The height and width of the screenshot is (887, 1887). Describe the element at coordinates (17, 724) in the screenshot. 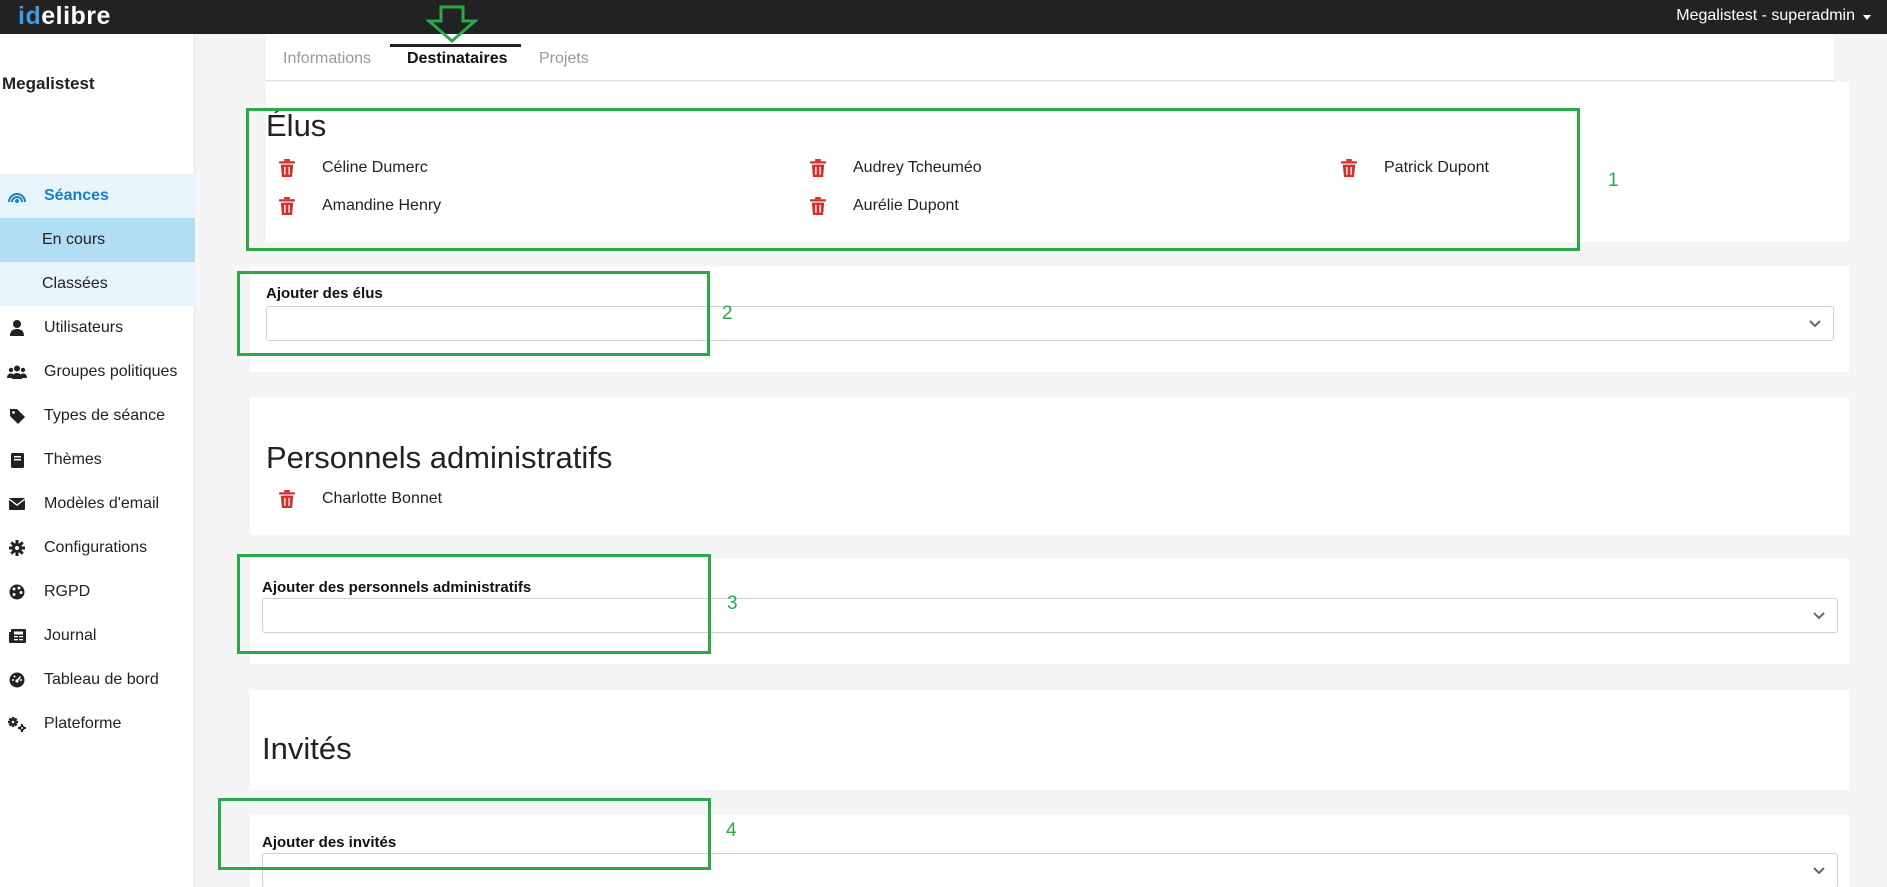

I see `gears-icon` at that location.